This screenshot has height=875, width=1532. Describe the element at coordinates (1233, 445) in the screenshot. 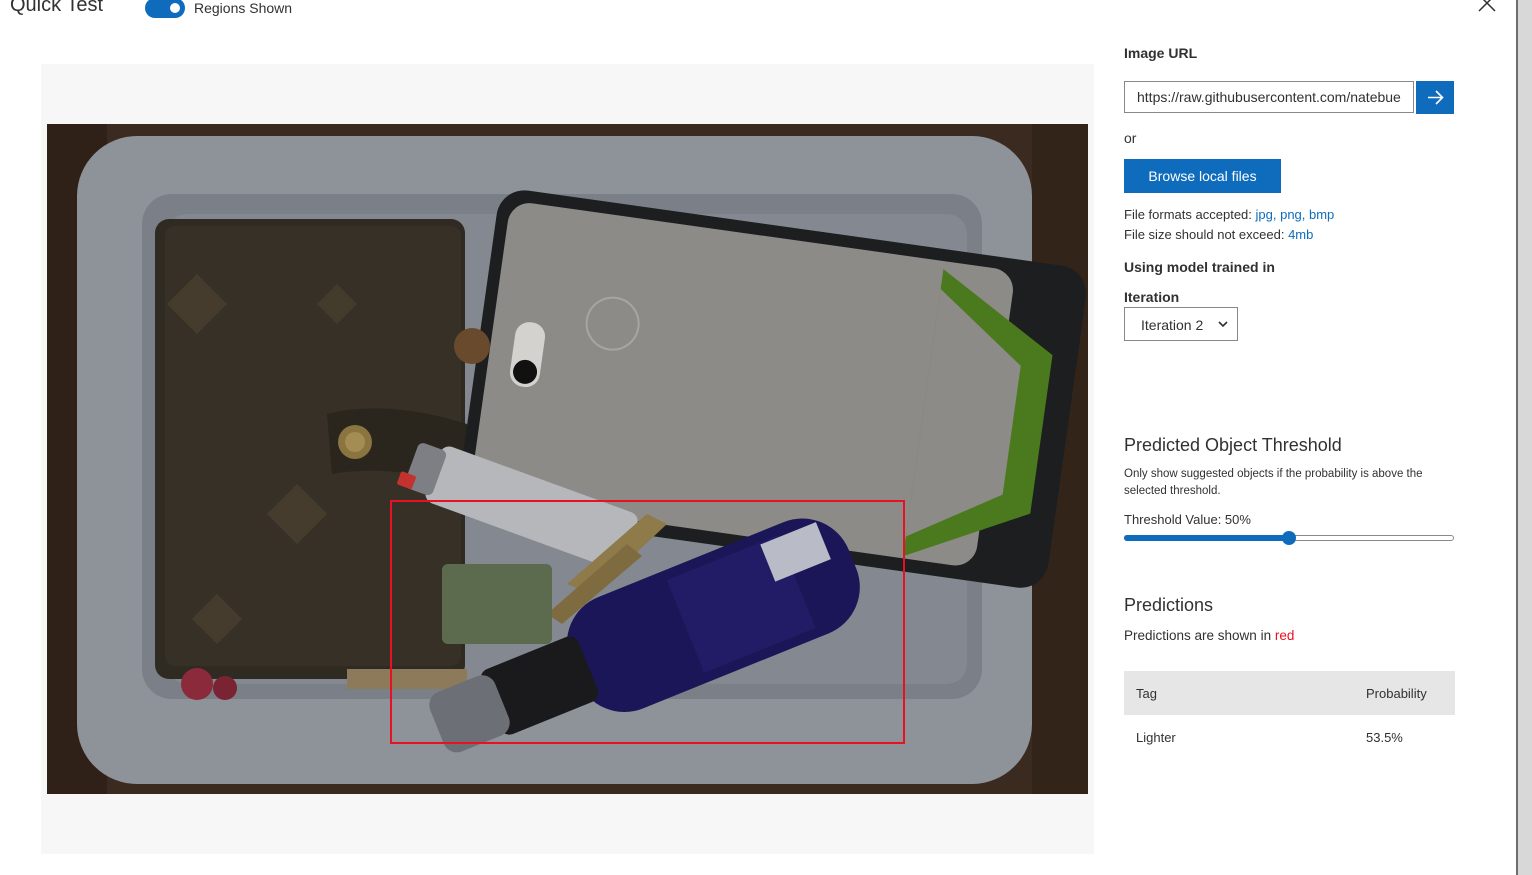

I see `threshold-heading: Predicted Object Threshold` at that location.